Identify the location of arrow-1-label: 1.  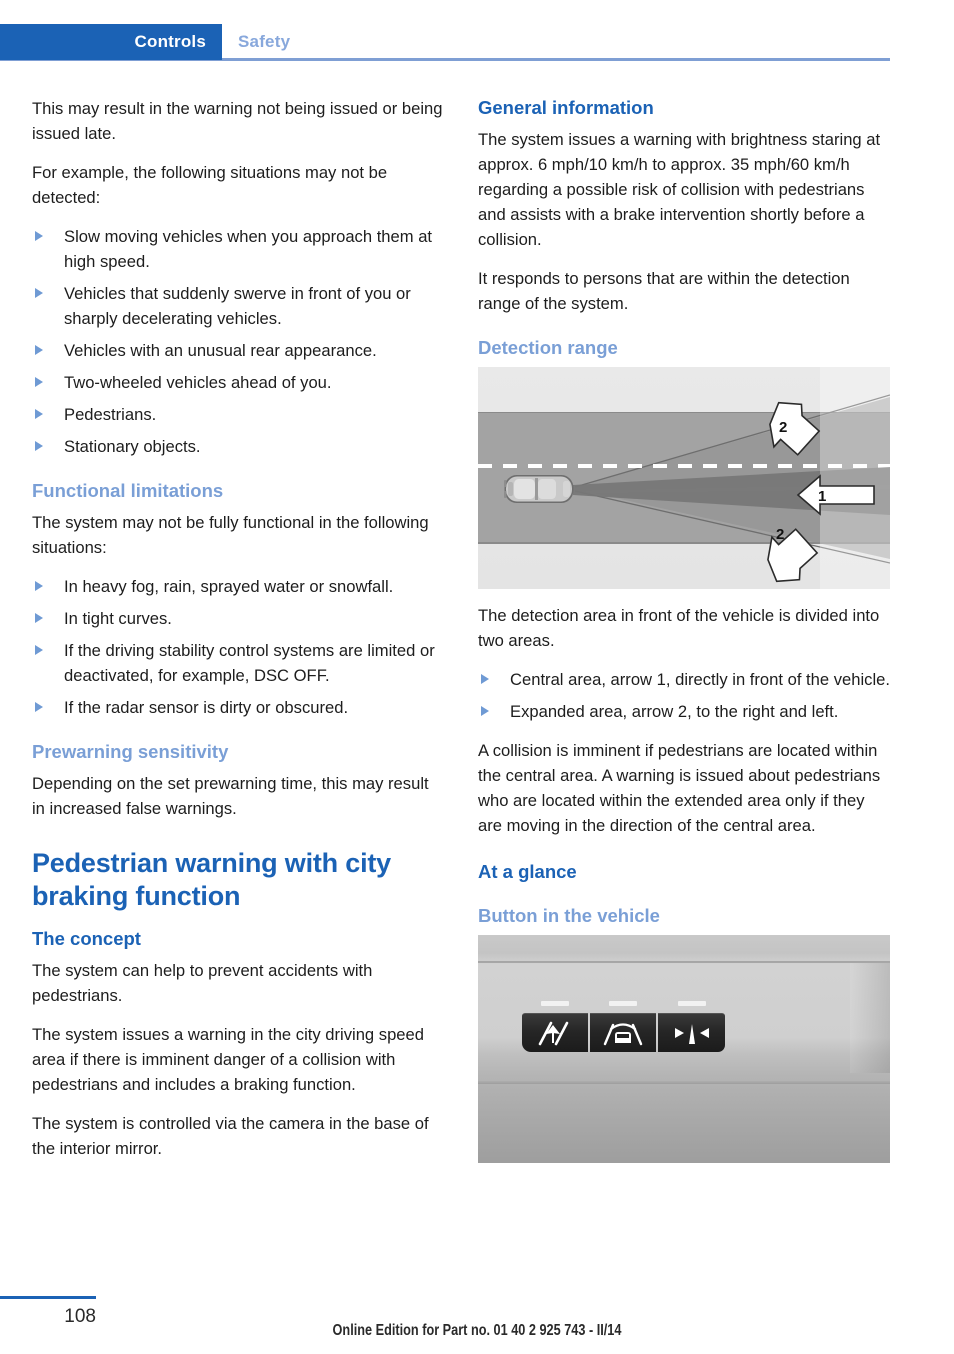
(822, 496).